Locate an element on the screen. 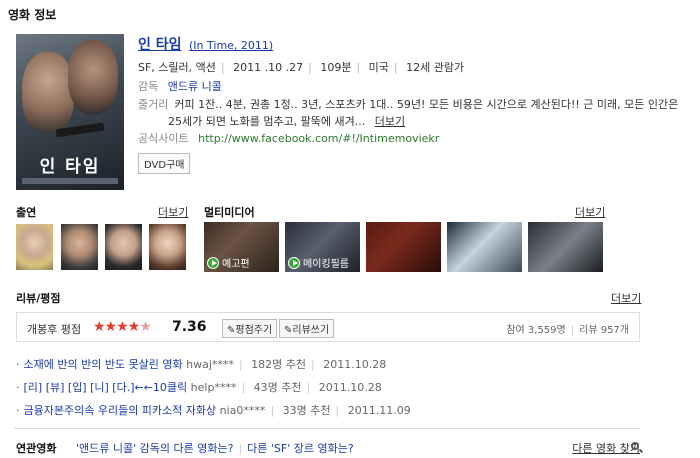 Image resolution: width=700 pixels, height=458 pixels. review-author: nia0**** is located at coordinates (242, 410).